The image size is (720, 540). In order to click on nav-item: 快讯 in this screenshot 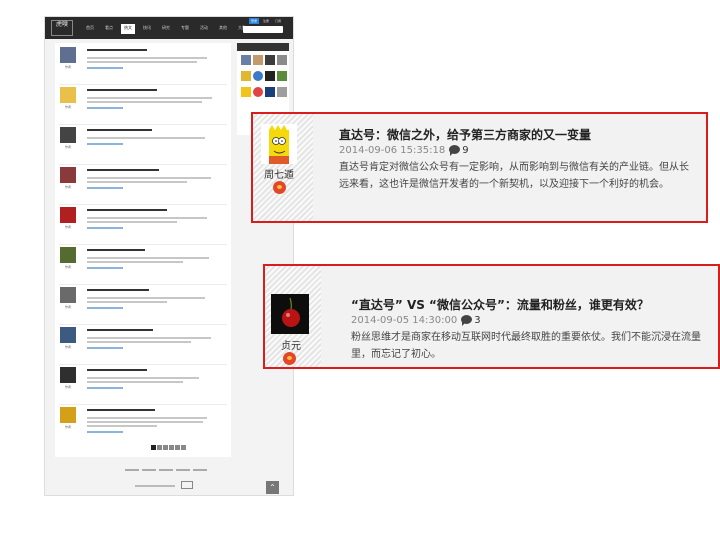, I will do `click(147, 29)`.